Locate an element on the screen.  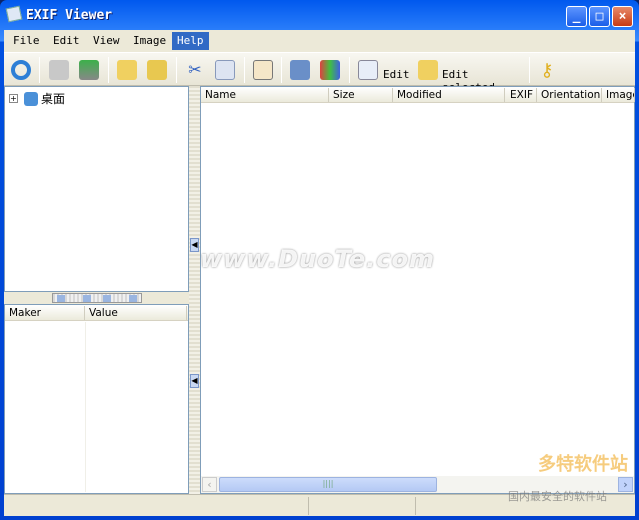
menu-bar: File Edit View Image Help is located at coordinates (319, 41).